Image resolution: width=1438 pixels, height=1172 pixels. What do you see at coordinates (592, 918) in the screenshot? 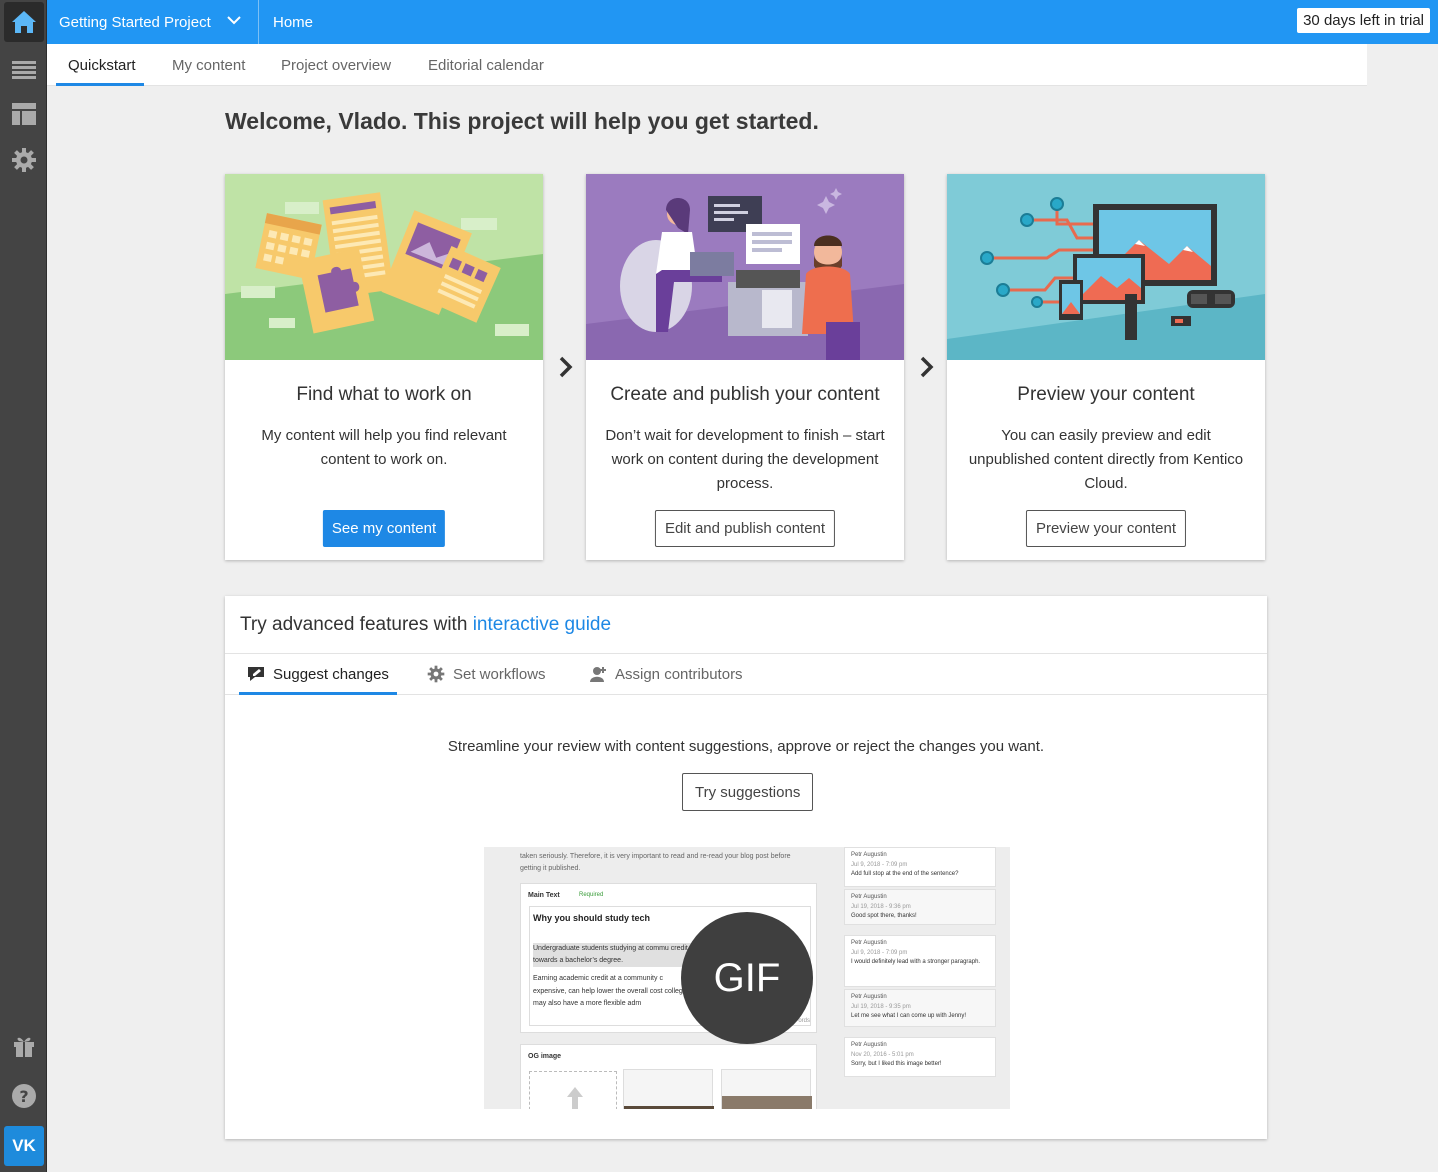
I see `preview-heading: Why you should study tech` at bounding box center [592, 918].